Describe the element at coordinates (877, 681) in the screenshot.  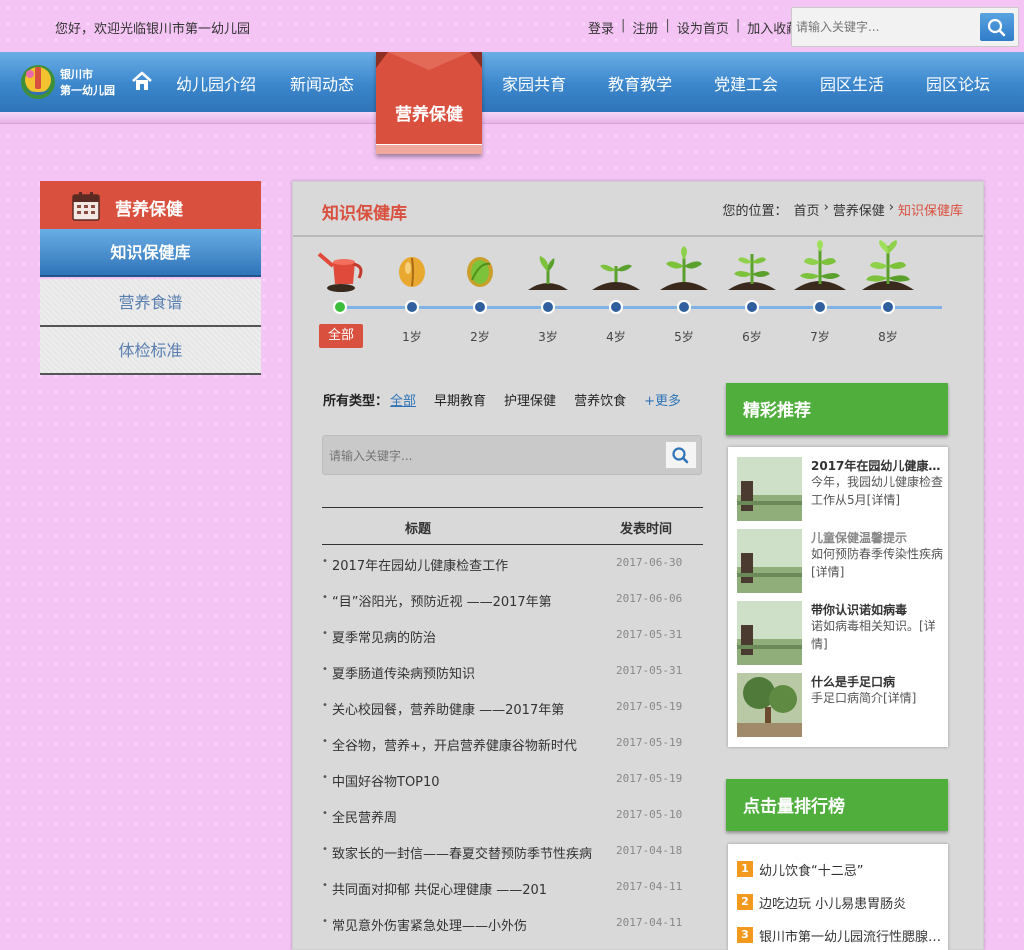
I see `recommend-item-title: 什么是手足口病` at that location.